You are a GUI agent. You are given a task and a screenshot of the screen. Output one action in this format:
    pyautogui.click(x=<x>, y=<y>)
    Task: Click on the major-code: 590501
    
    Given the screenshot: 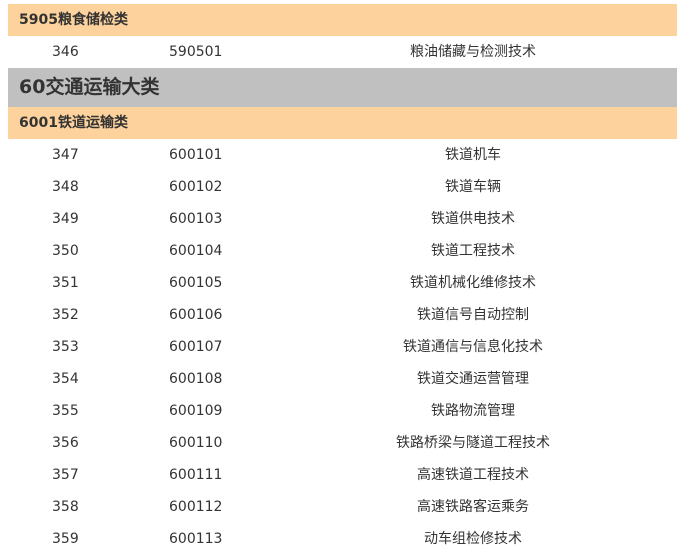 What is the action you would take?
    pyautogui.click(x=196, y=52)
    